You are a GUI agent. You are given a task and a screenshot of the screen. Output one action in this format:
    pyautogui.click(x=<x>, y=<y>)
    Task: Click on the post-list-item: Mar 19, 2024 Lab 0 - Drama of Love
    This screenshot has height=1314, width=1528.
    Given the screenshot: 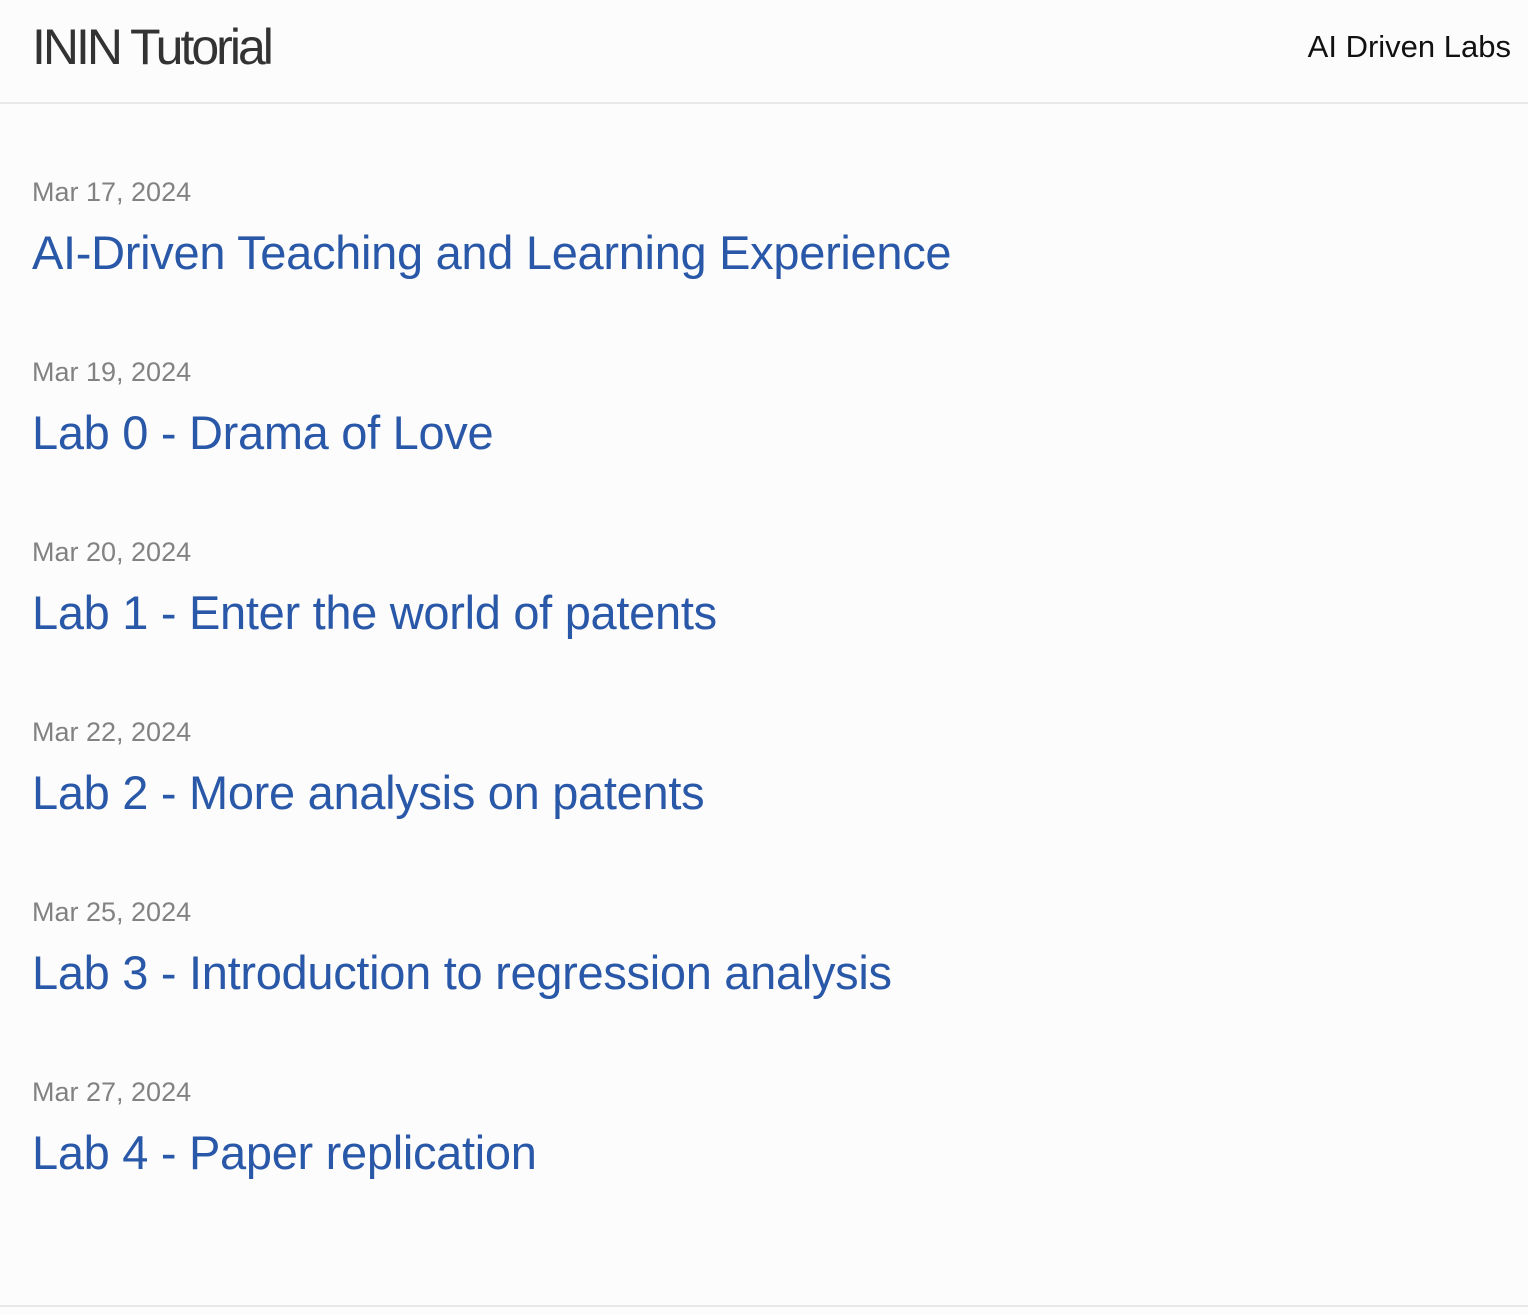 What is the action you would take?
    pyautogui.click(x=491, y=446)
    